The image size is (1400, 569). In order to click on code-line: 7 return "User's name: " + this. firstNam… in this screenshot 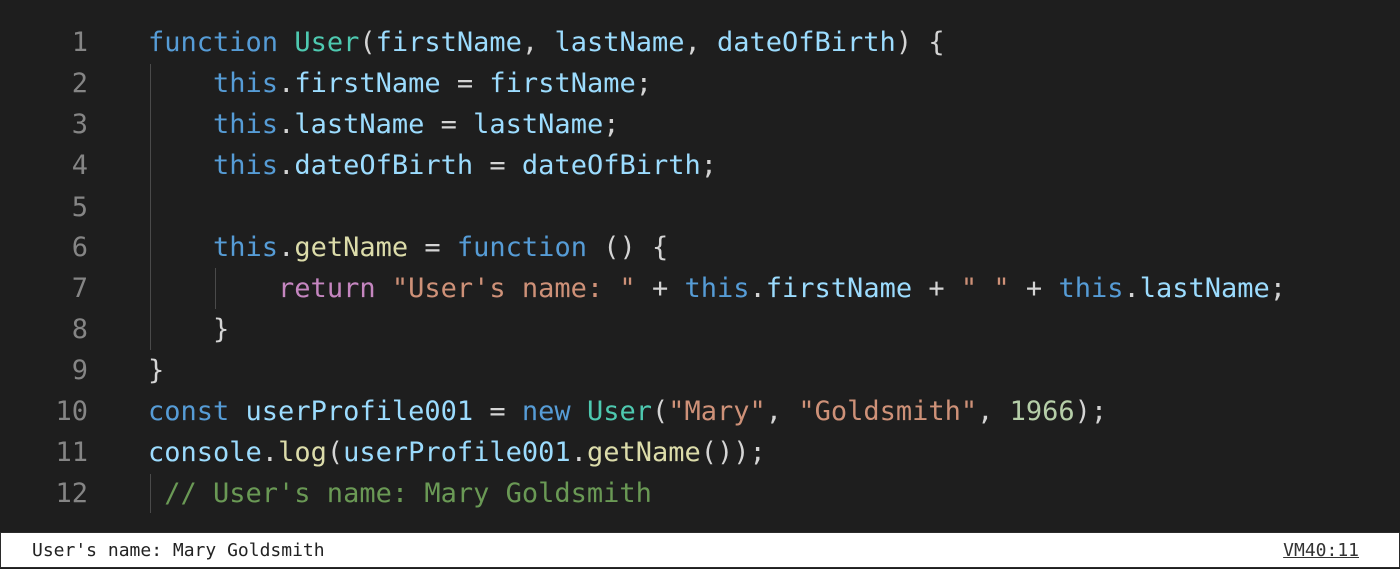, I will do `click(700, 288)`.